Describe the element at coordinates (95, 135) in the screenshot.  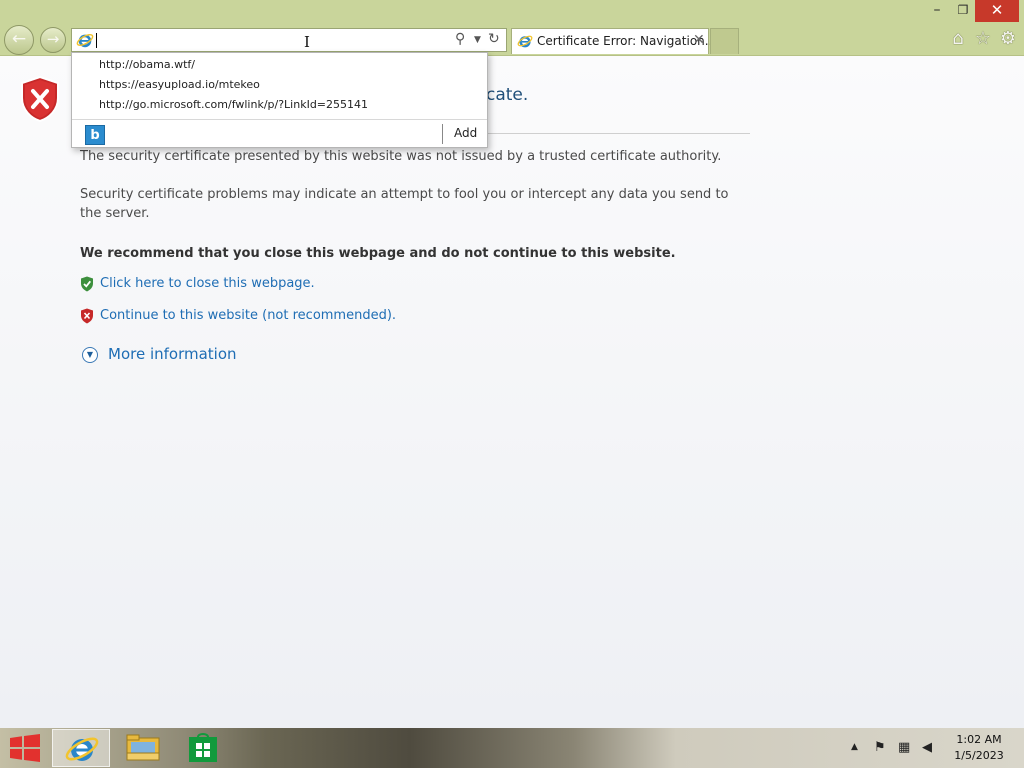
I see `bing-icon: b` at that location.